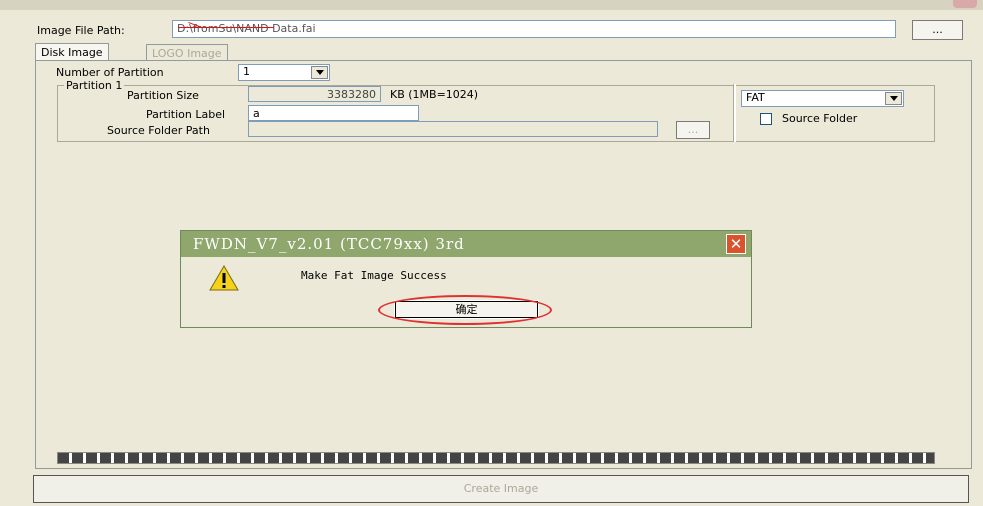 The image size is (983, 506). I want to click on tab-logo-image: LOGO Image, so click(187, 52).